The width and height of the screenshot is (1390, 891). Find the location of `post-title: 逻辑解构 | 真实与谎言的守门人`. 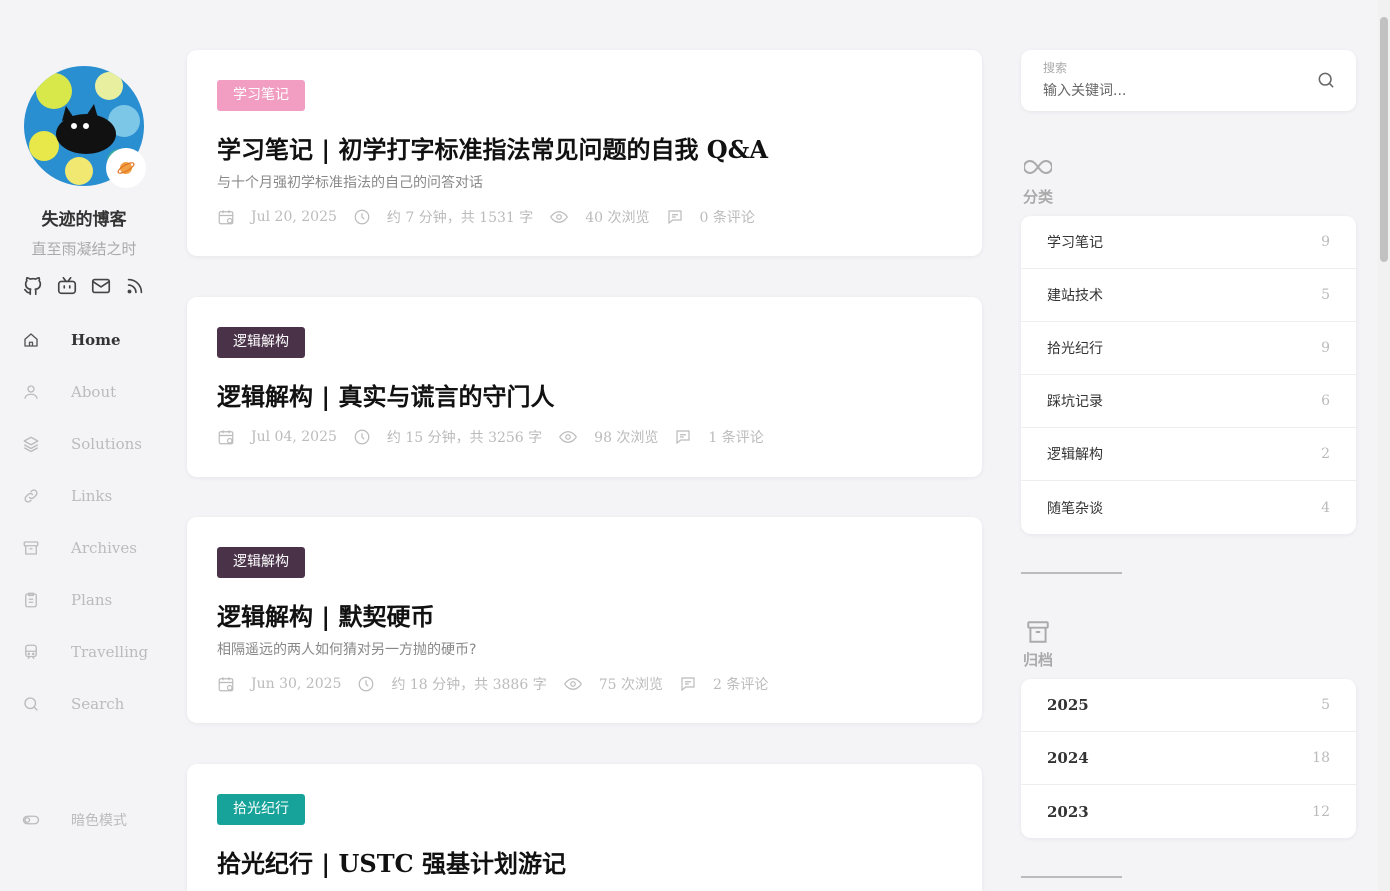

post-title: 逻辑解构 | 真实与谎言的守门人 is located at coordinates (385, 394).